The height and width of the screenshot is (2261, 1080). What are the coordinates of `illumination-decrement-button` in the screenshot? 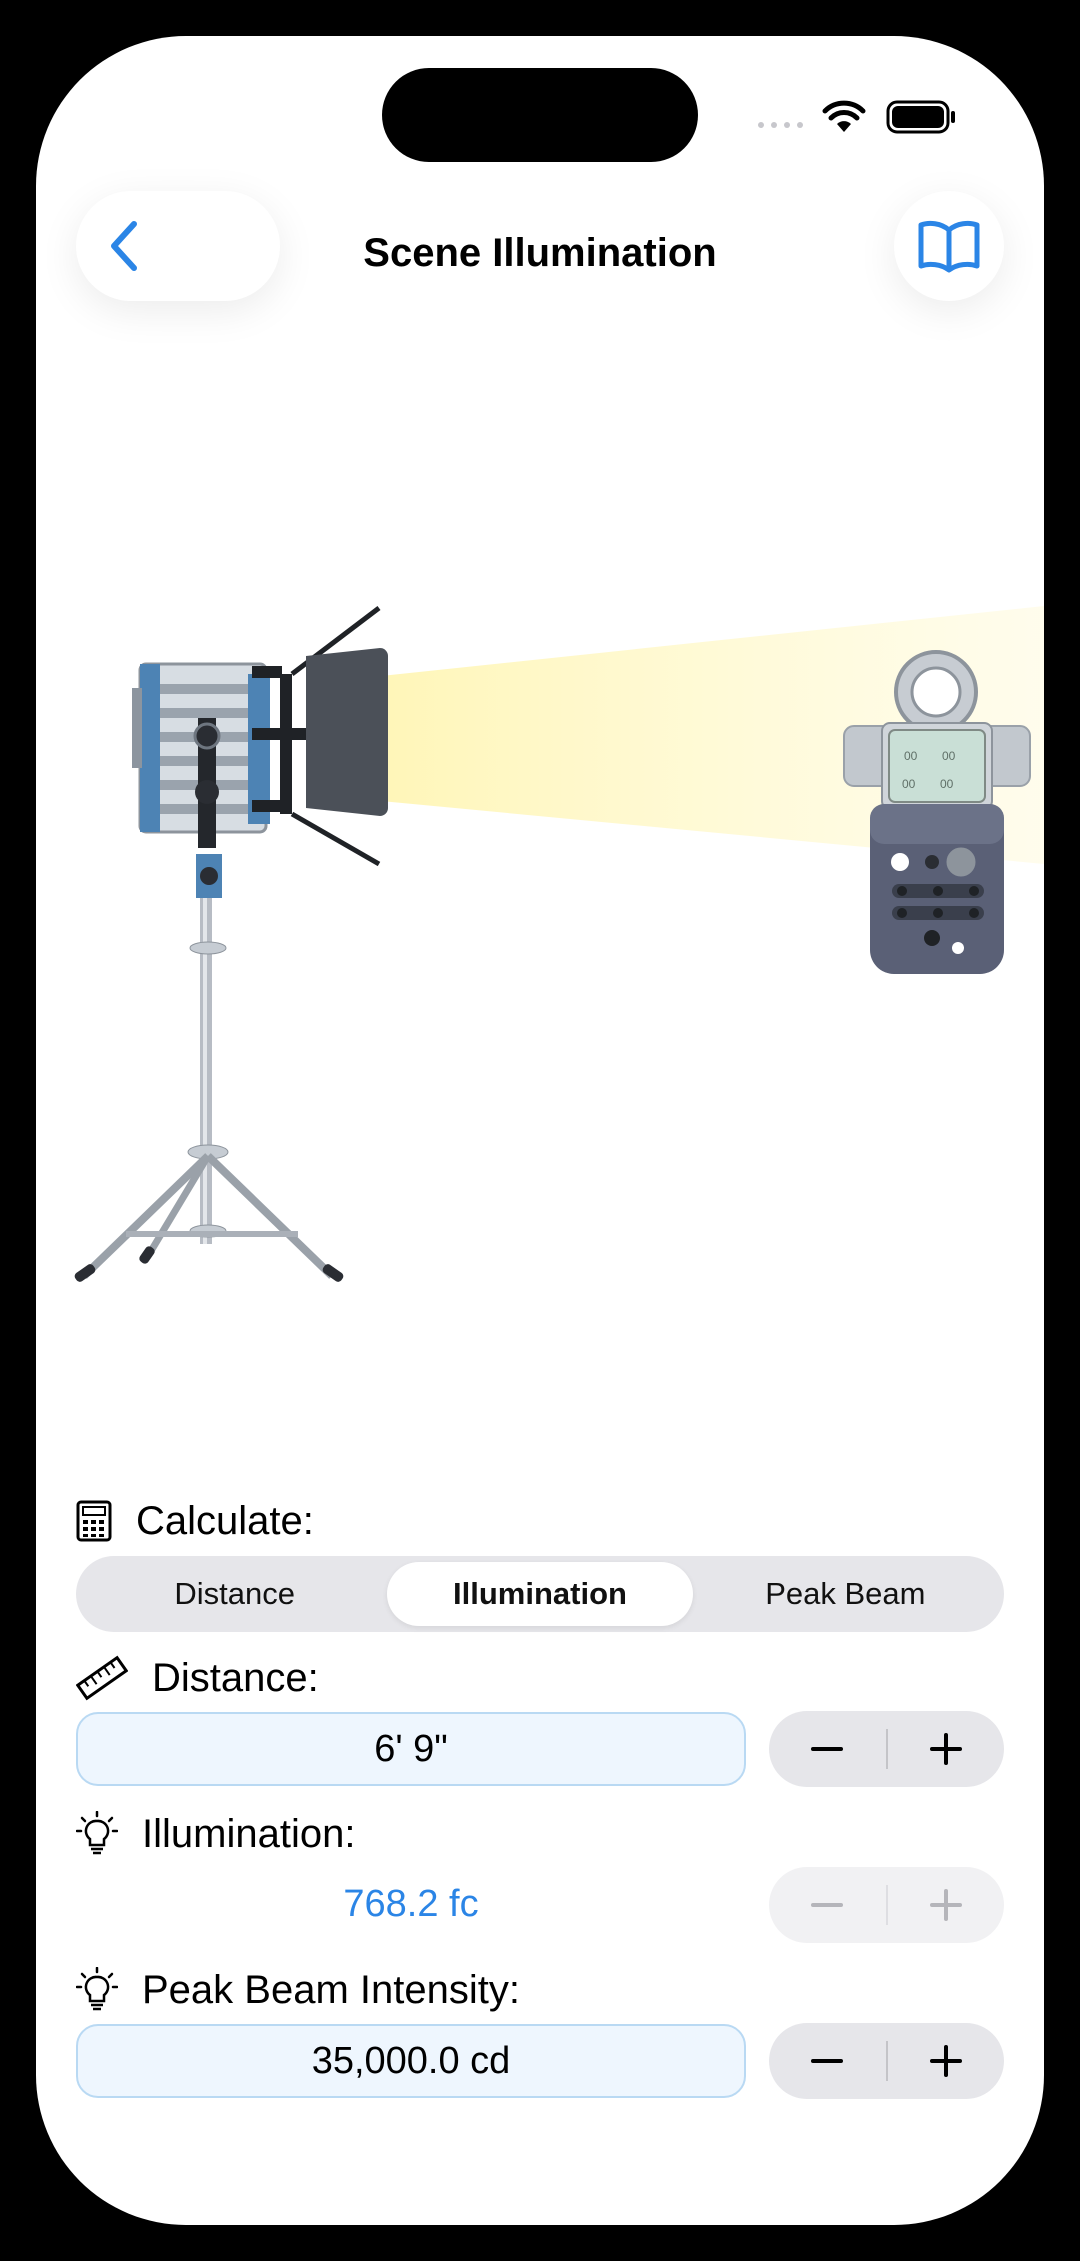 It's located at (827, 1905).